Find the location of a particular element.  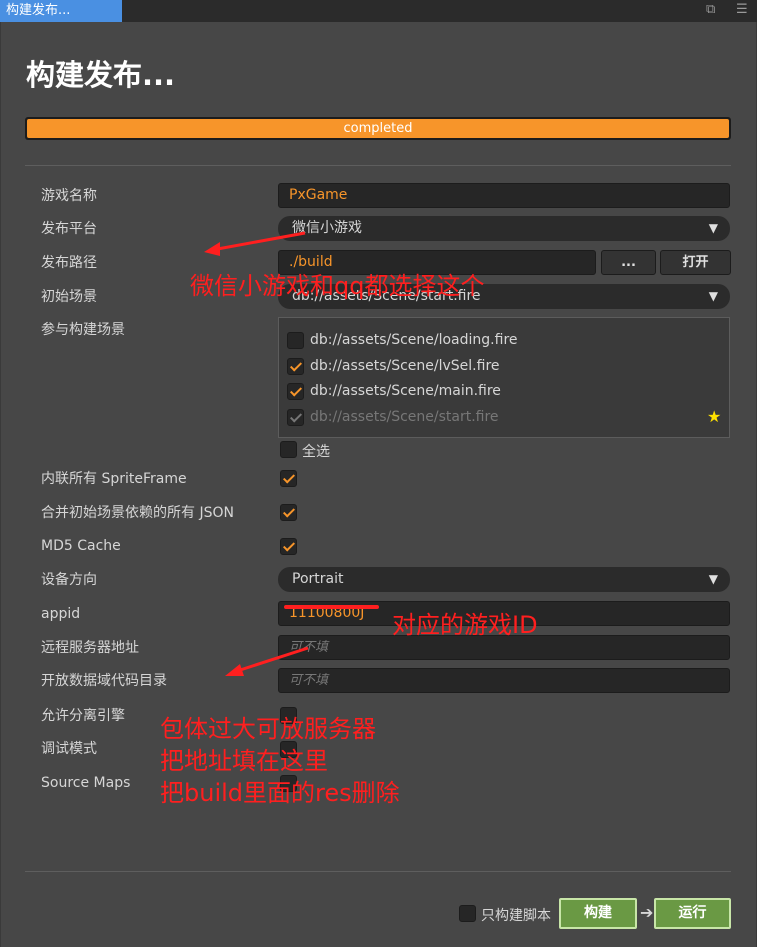

select-all-label: 全选 is located at coordinates (316, 452).